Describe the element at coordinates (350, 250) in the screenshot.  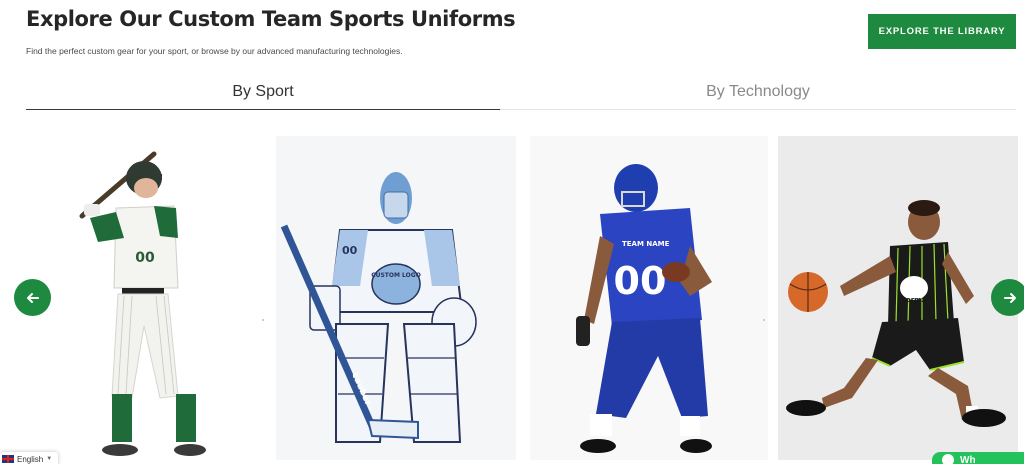
I see `hockey-sleeve-number: 00` at that location.